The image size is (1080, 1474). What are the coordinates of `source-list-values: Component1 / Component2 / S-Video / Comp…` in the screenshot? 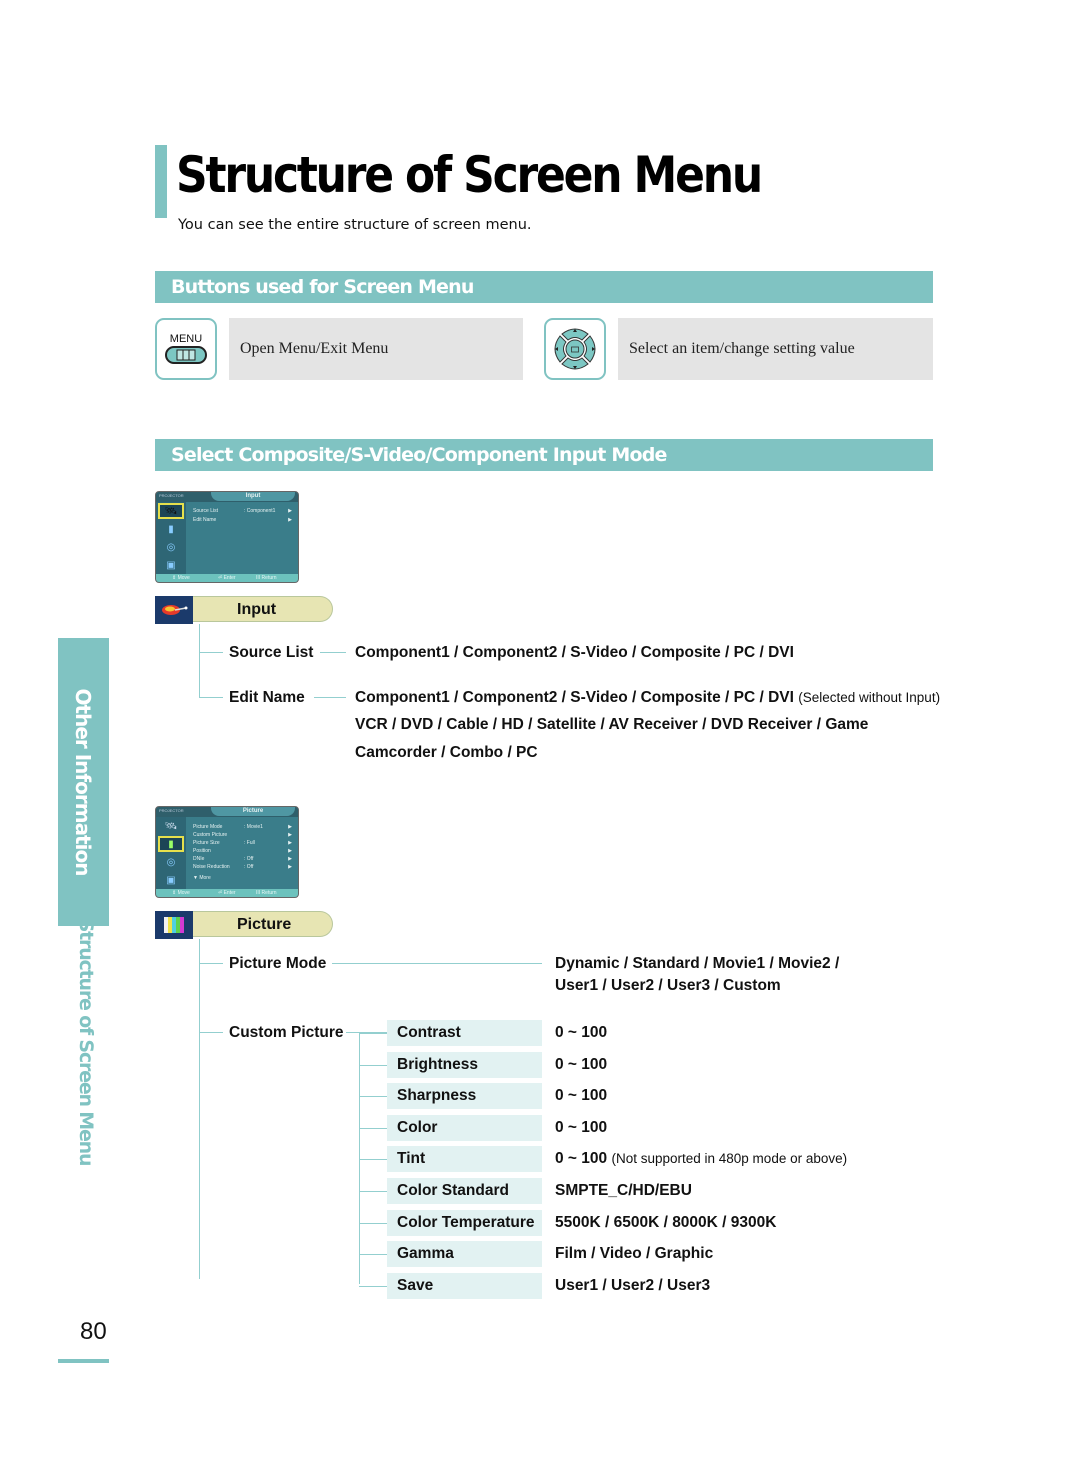 It's located at (574, 652).